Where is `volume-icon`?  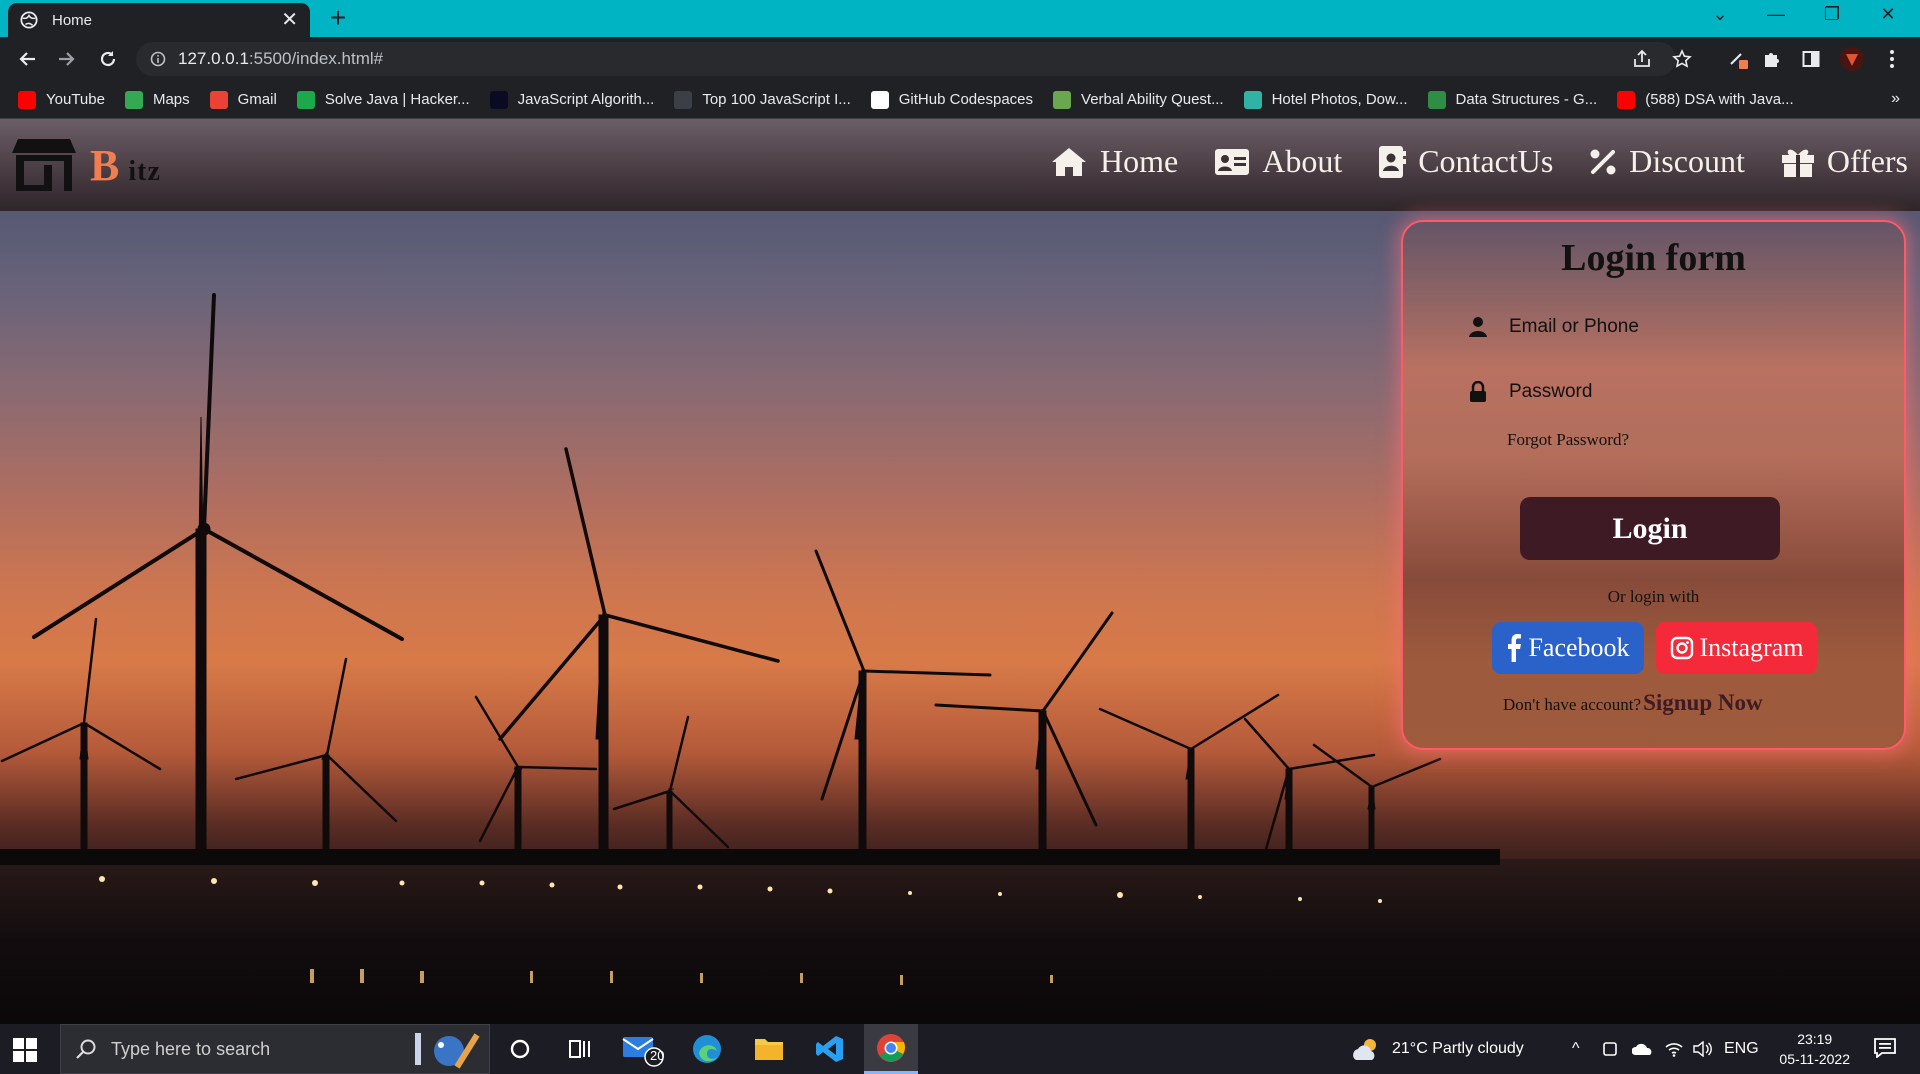
volume-icon is located at coordinates (1702, 1049).